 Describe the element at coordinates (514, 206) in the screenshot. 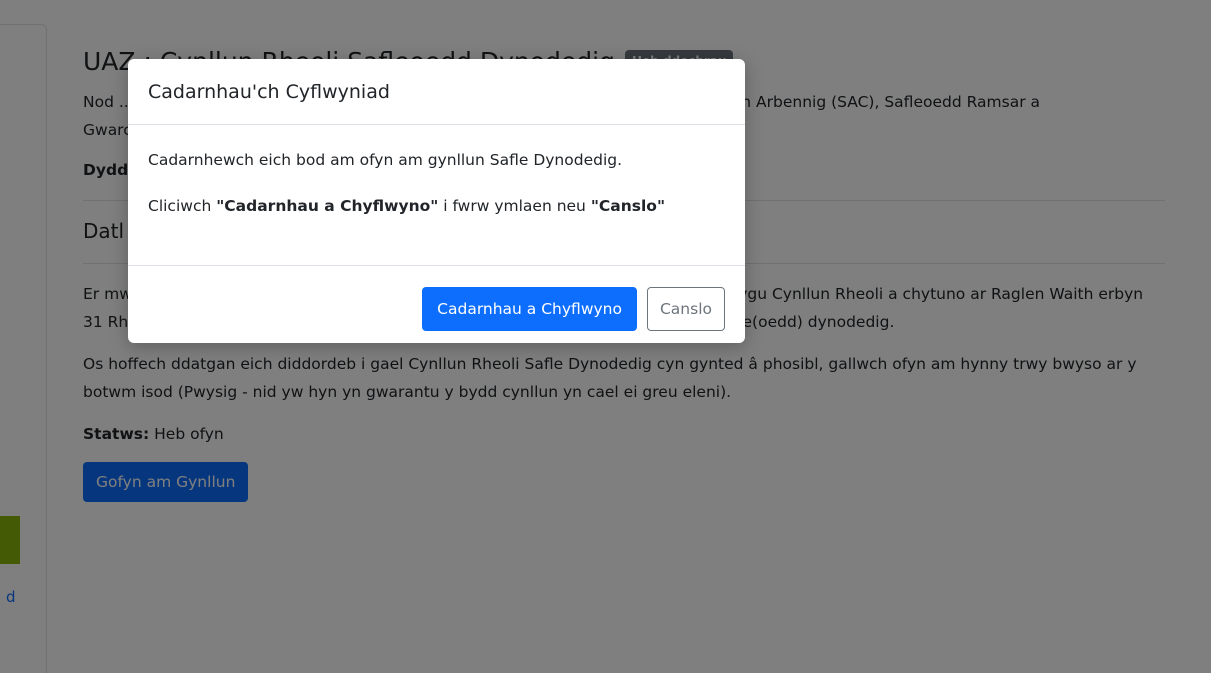

I see `instruction-middle: i fwrw ymlaen neu` at that location.